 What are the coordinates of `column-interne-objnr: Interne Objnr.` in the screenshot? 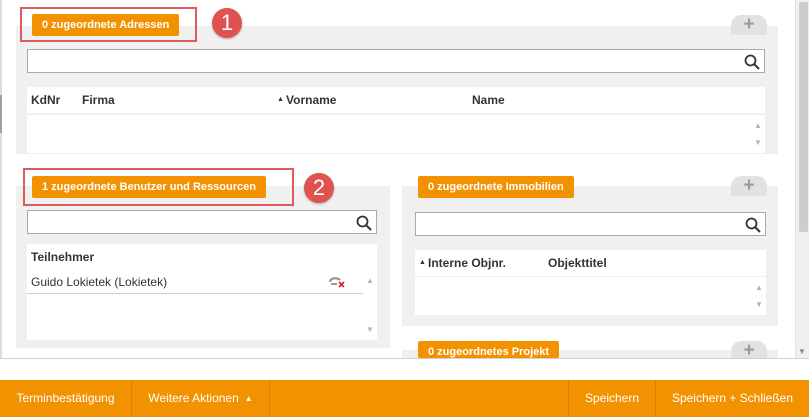 It's located at (467, 263).